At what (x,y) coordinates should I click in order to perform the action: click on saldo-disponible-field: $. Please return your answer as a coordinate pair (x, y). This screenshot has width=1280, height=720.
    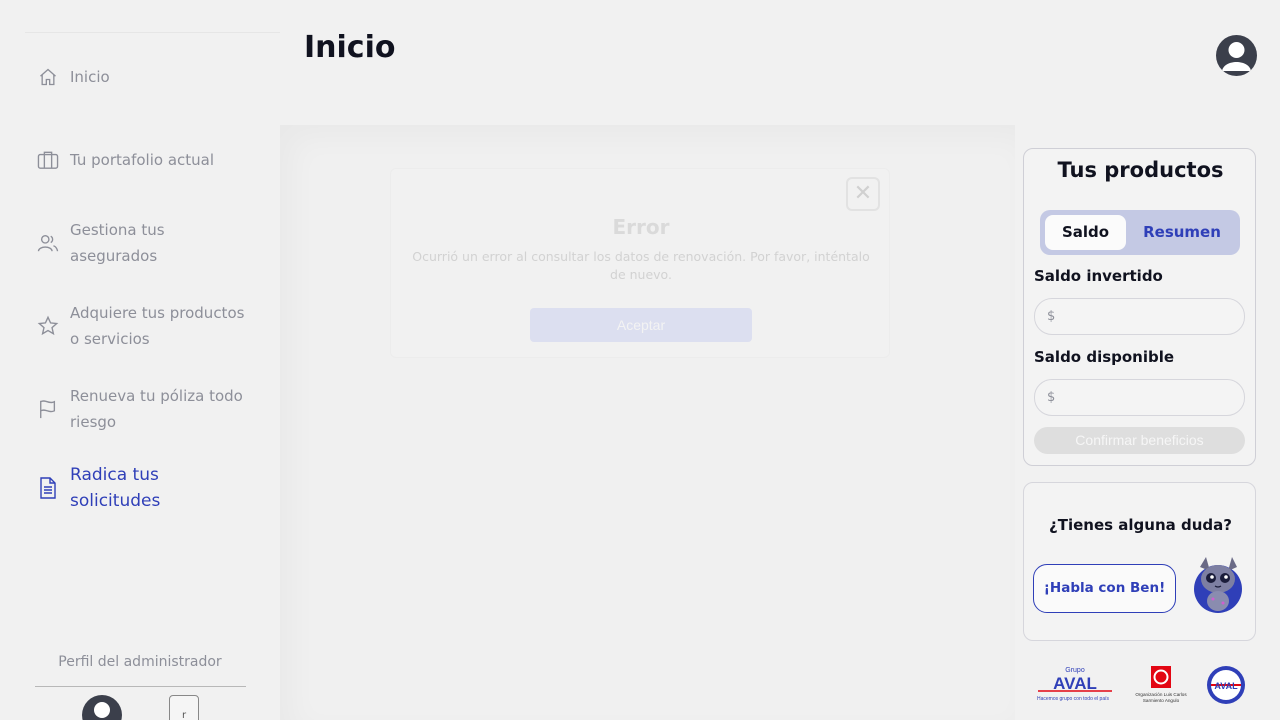
    Looking at the image, I should click on (1139, 397).